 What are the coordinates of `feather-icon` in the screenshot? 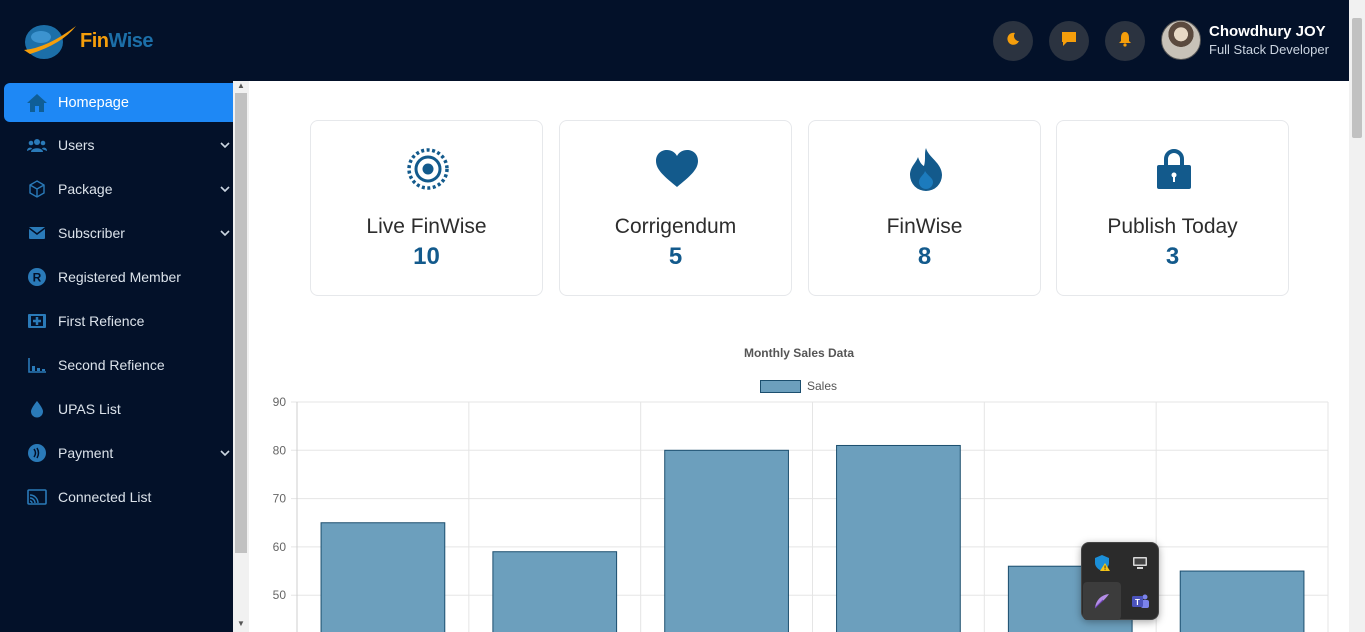 It's located at (1102, 601).